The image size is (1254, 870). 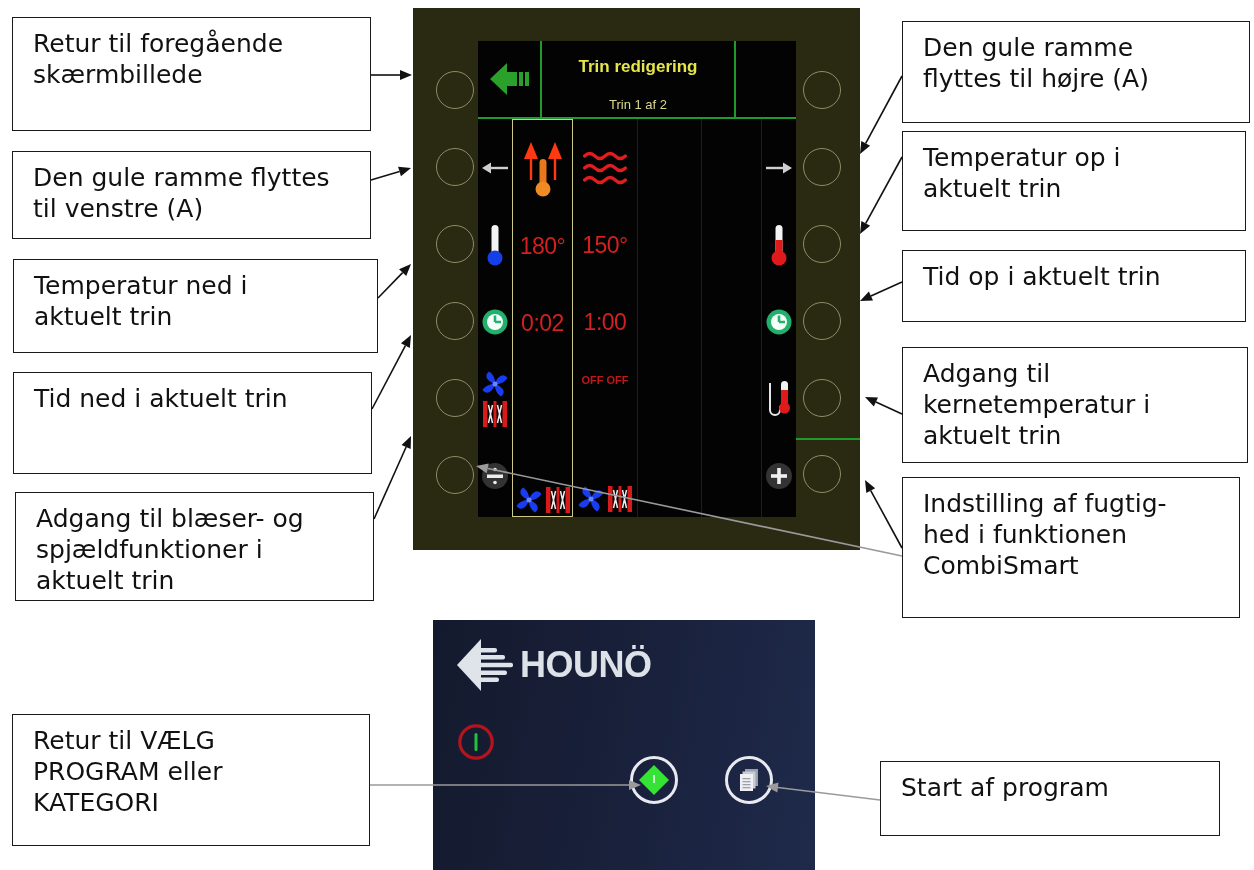 What do you see at coordinates (586, 665) in the screenshot?
I see `brand-name: HOUNÖ` at bounding box center [586, 665].